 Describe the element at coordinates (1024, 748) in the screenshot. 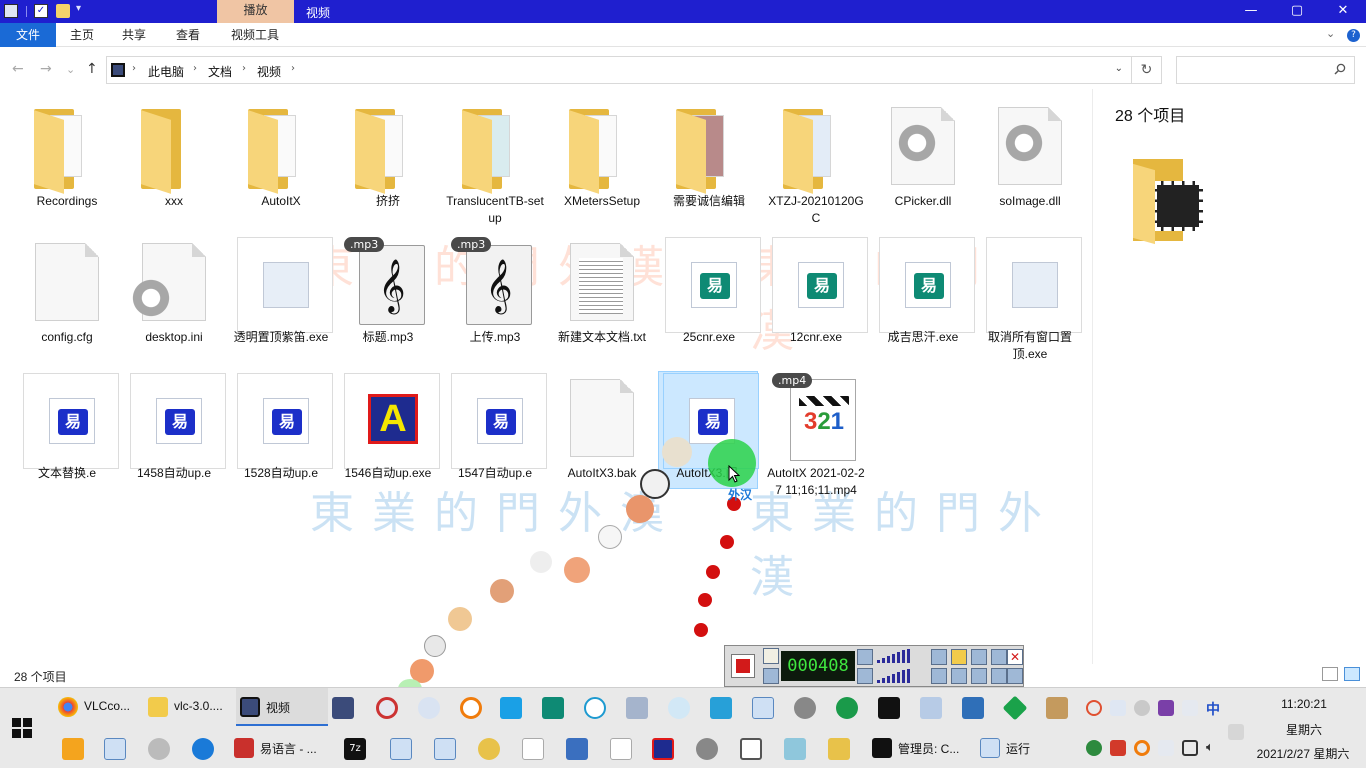

I see `taskbar-button-run: 运行` at that location.